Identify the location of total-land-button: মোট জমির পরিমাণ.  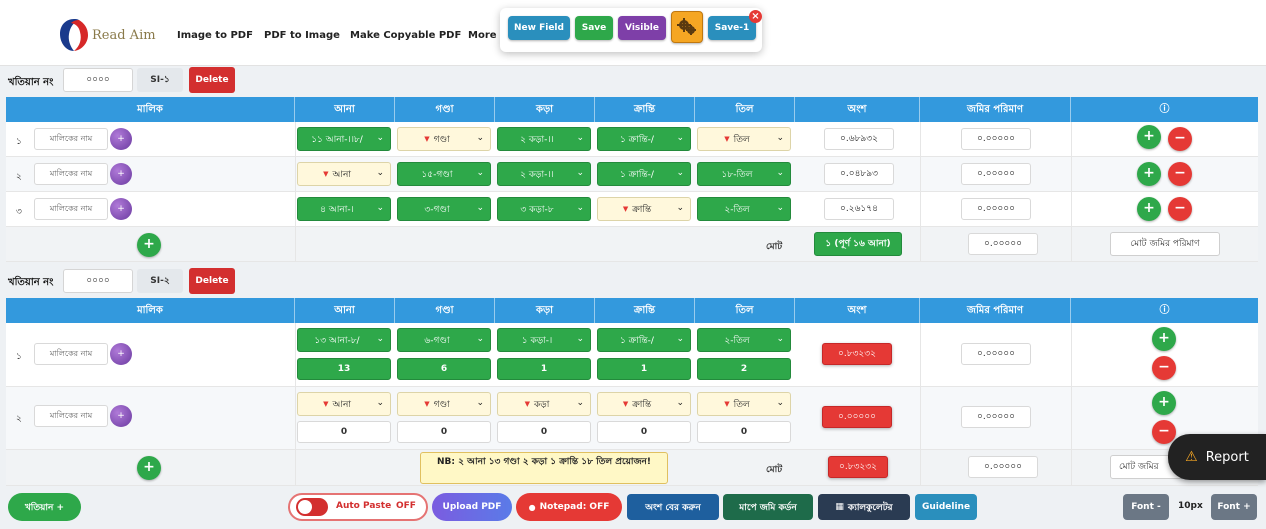
(1165, 244).